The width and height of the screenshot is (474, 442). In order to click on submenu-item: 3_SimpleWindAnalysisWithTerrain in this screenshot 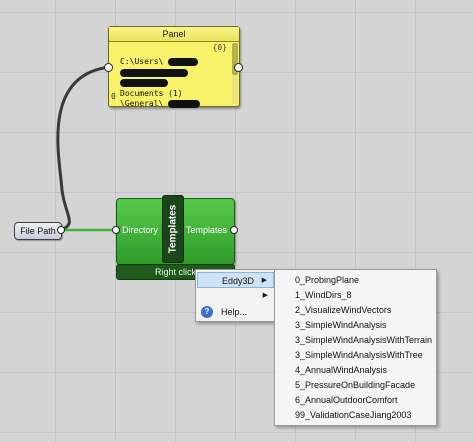, I will do `click(363, 340)`.